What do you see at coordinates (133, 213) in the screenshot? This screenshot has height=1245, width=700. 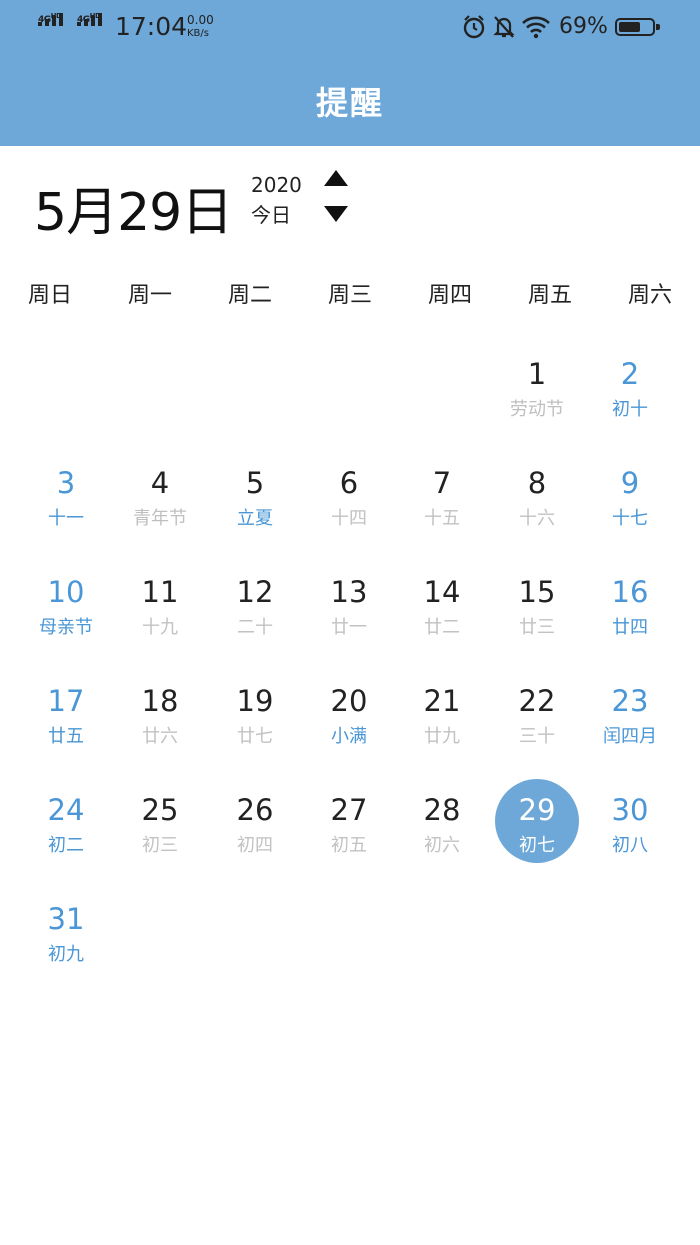 I see `selected-date: 5月29日` at bounding box center [133, 213].